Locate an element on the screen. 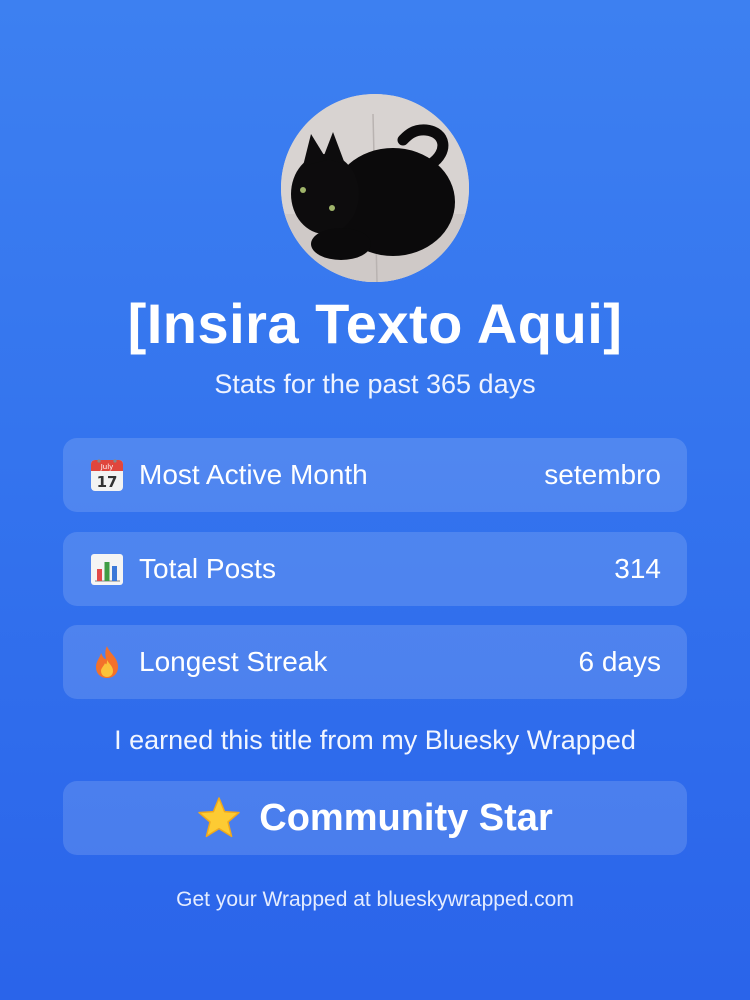  cat-photo is located at coordinates (375, 188).